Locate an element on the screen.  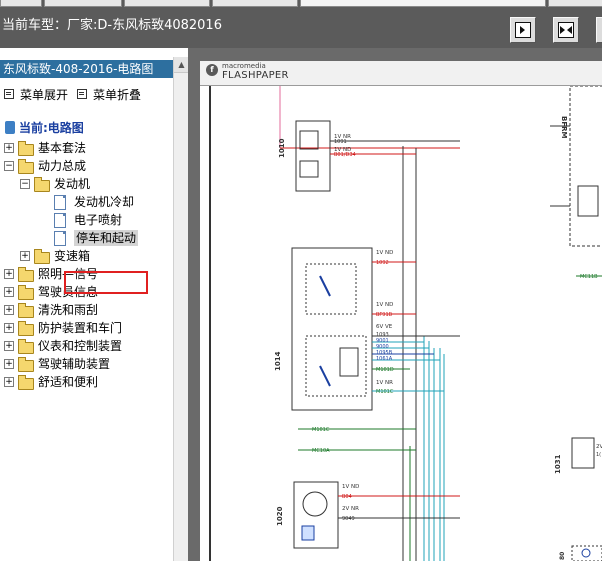
collapse-all-button: 菜单折叠 is located at coordinates (109, 94).